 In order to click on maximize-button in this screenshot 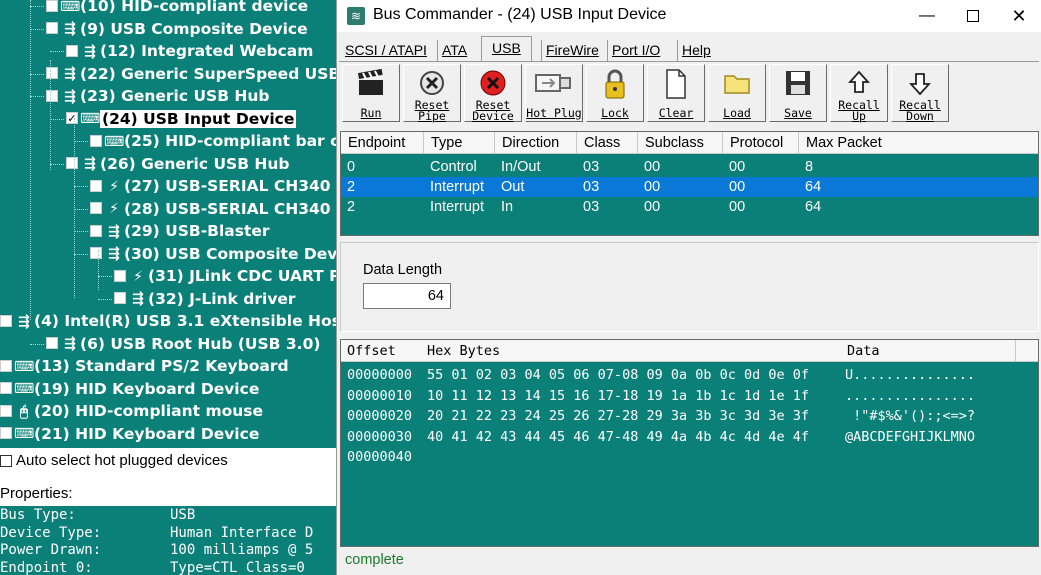, I will do `click(973, 16)`.